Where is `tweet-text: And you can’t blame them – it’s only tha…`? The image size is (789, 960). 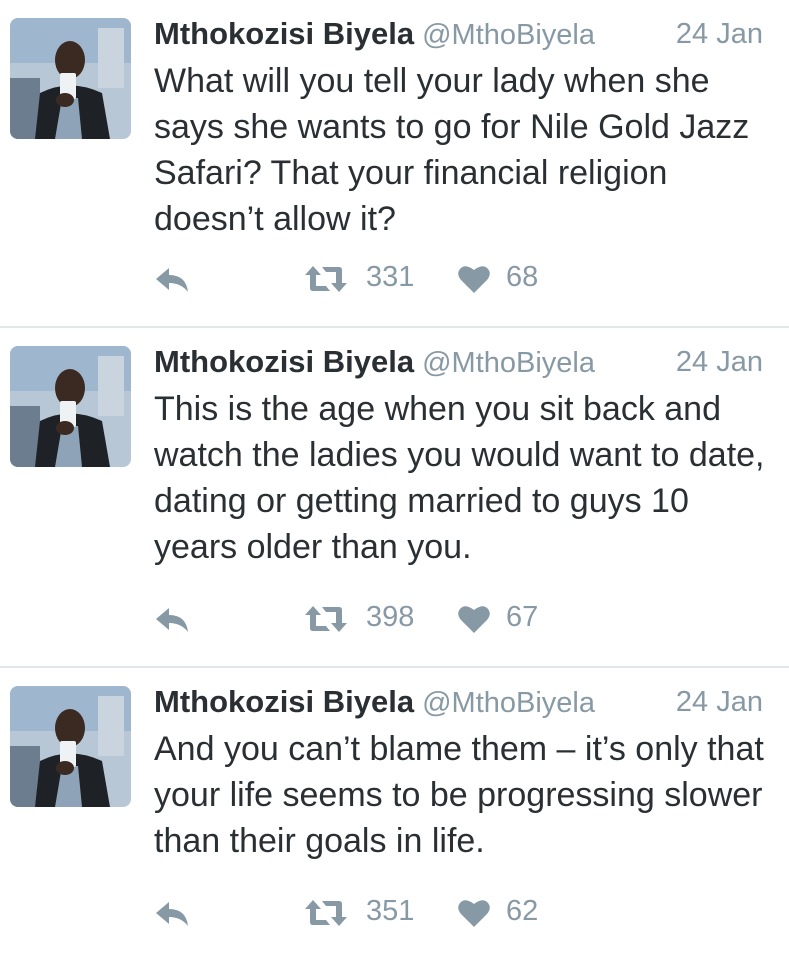
tweet-text: And you can’t blame them – it’s only tha… is located at coordinates (459, 795).